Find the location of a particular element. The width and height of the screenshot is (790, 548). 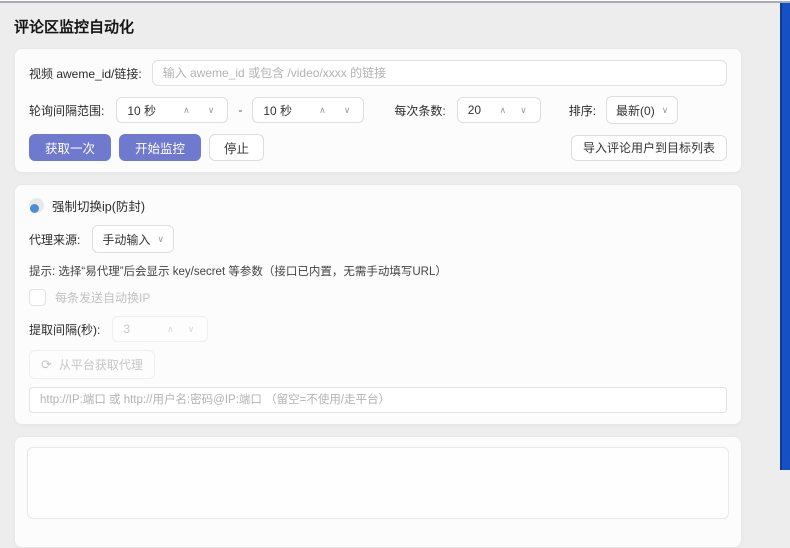

stop-button: 停止 is located at coordinates (237, 147).